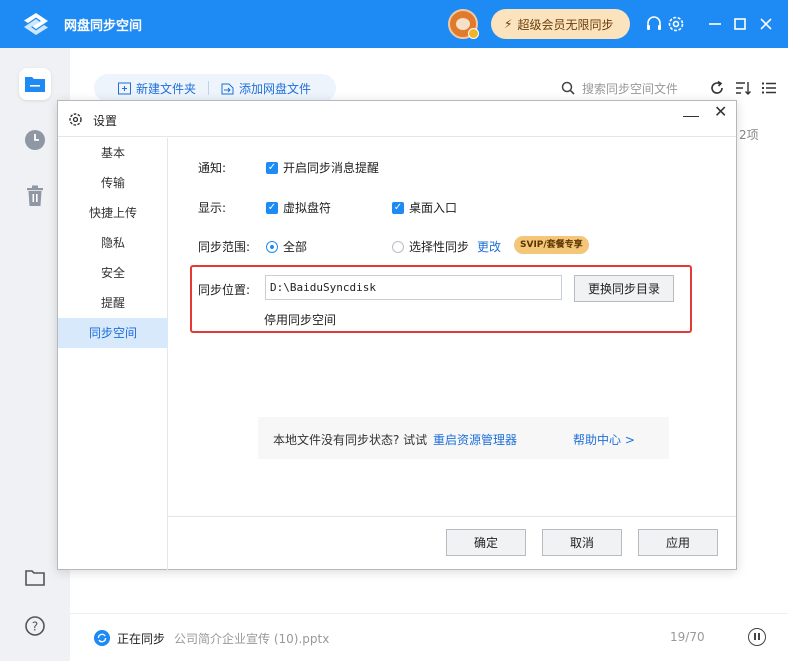  Describe the element at coordinates (749, 135) in the screenshot. I see `item-count: 2项` at that location.